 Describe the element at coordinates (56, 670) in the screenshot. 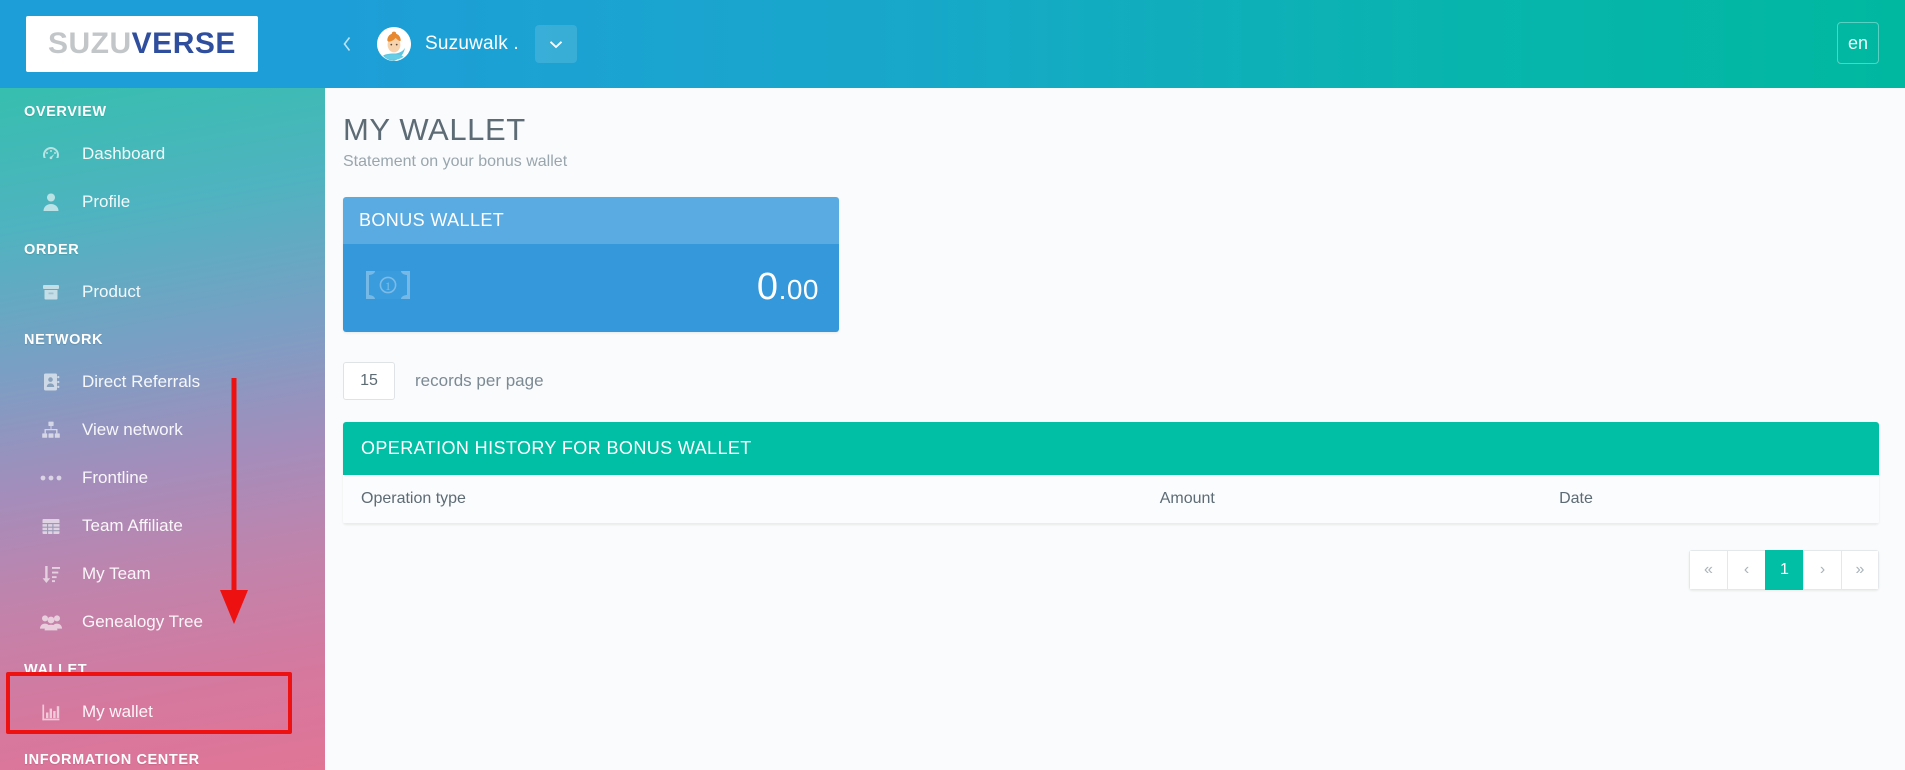

I see `sidebar-section-wallet: WALLET` at that location.